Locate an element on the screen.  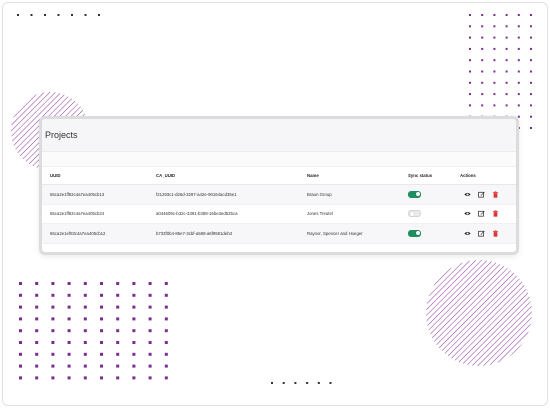
column-header-name: Name is located at coordinates (357, 176).